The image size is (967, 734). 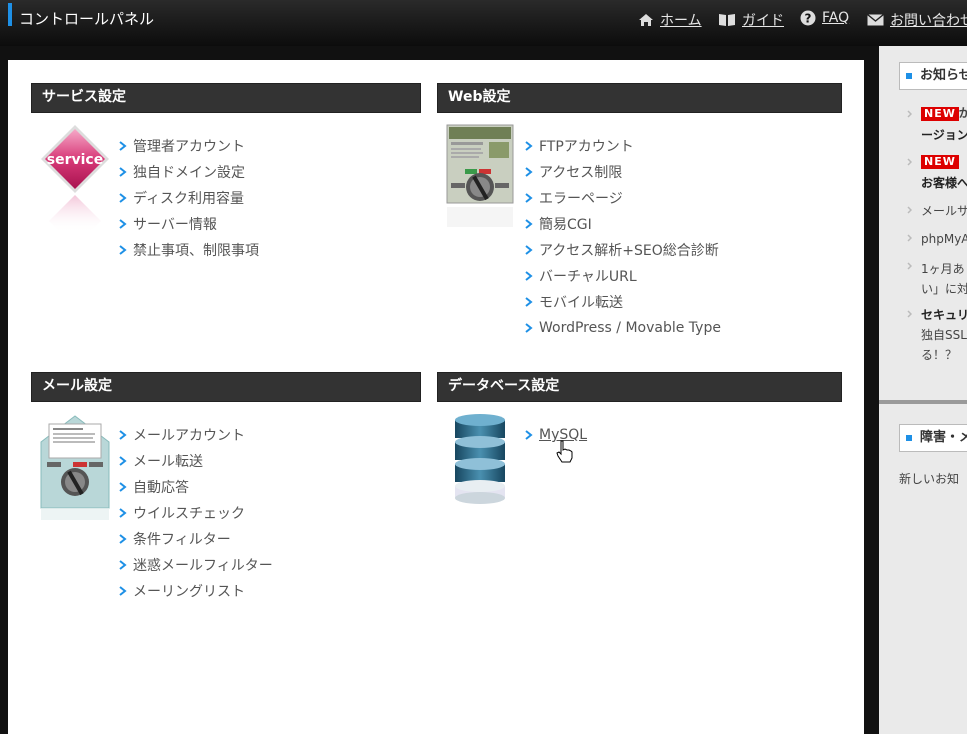 What do you see at coordinates (944, 288) in the screenshot?
I see `news-item-5-line2: い」に対` at bounding box center [944, 288].